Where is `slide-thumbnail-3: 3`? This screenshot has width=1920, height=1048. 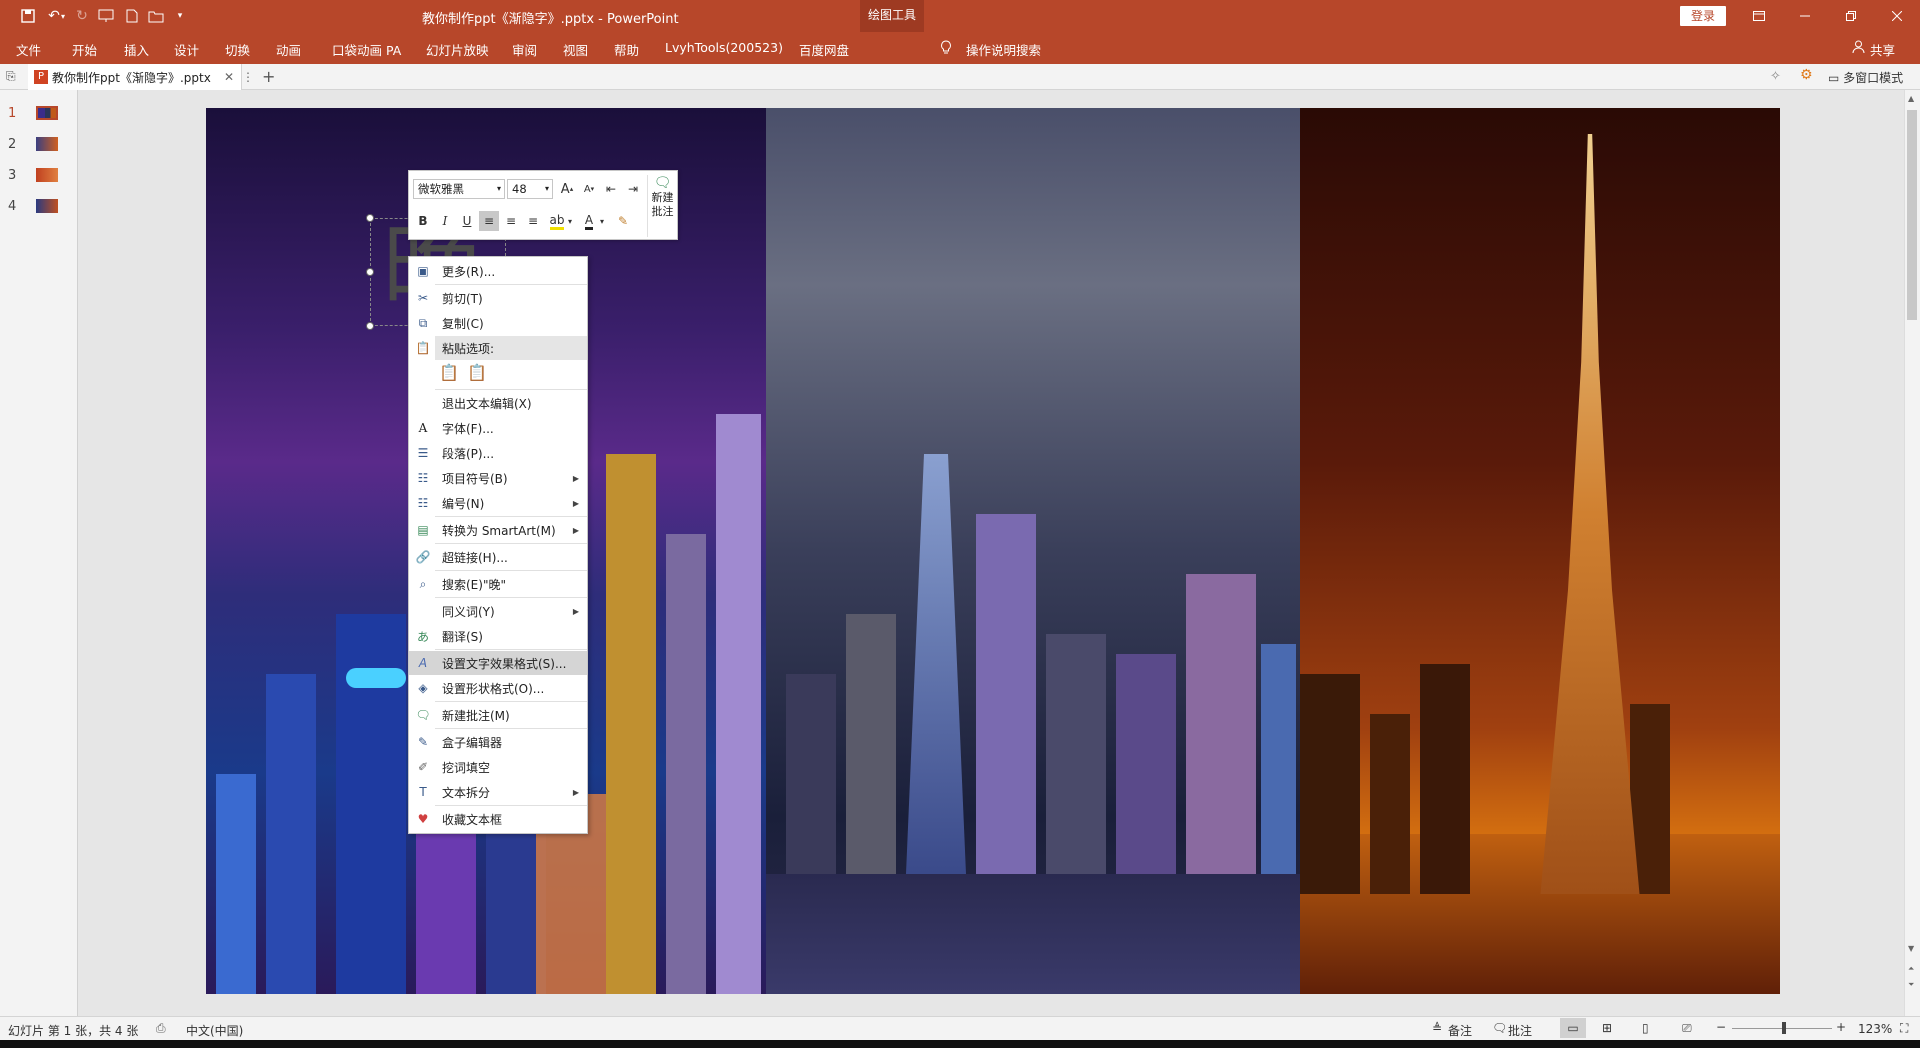
slide-thumbnail-3: 3 is located at coordinates (33, 175).